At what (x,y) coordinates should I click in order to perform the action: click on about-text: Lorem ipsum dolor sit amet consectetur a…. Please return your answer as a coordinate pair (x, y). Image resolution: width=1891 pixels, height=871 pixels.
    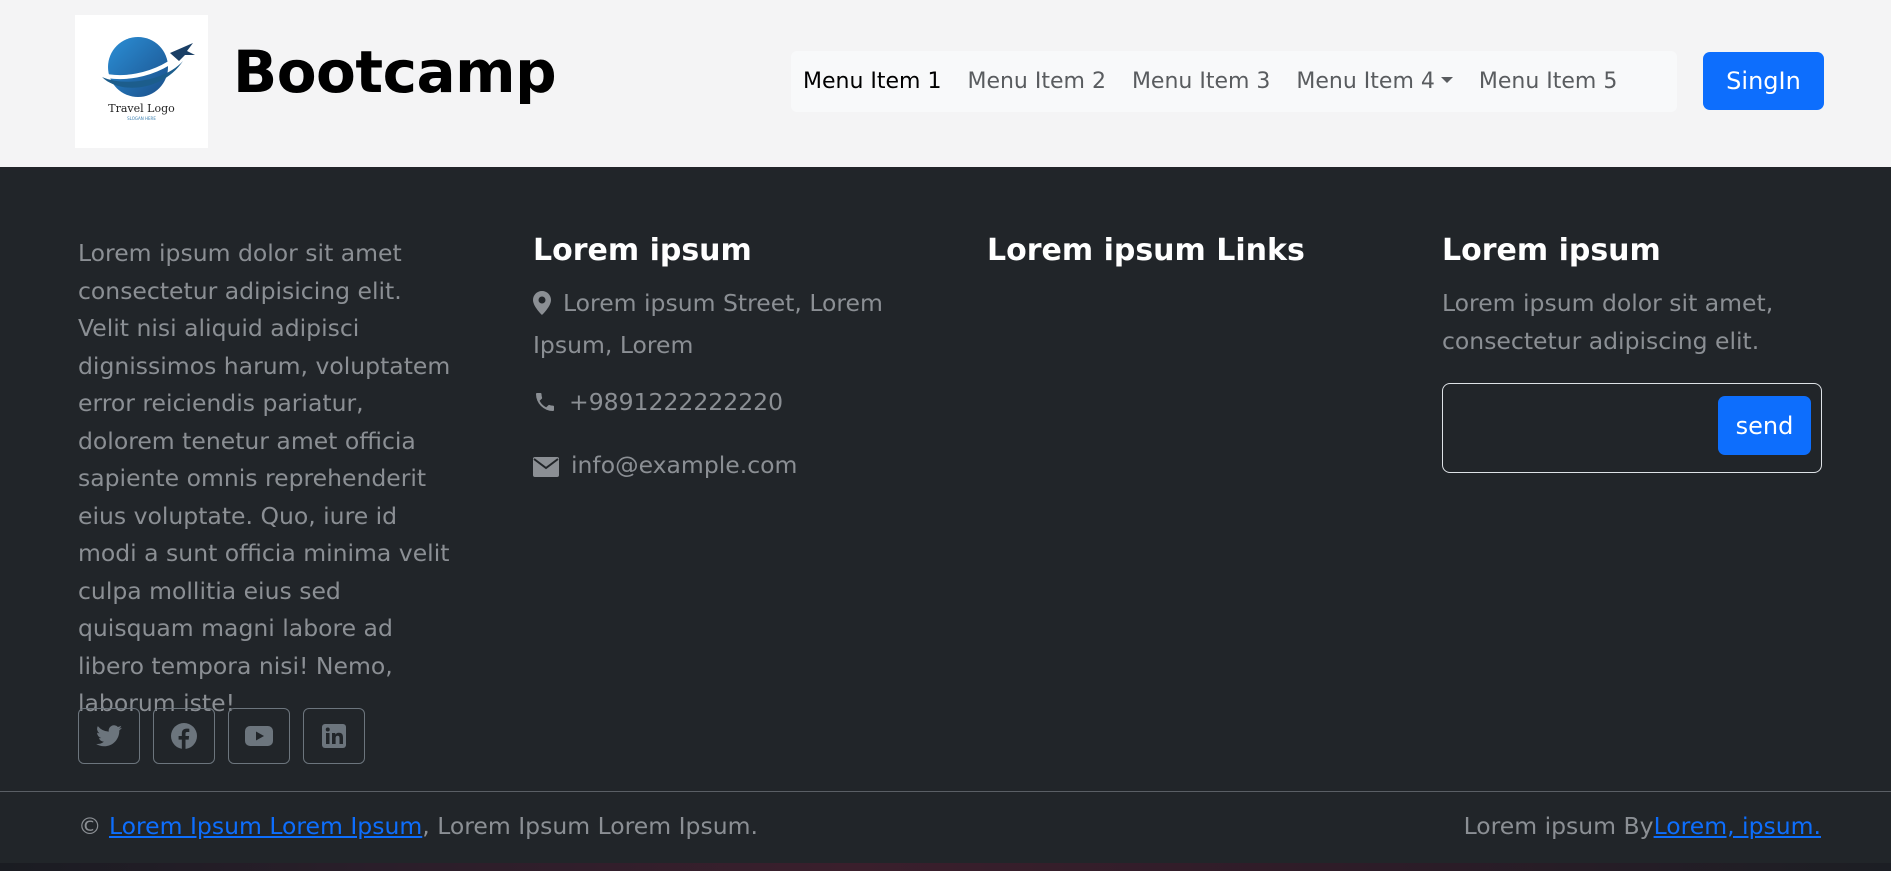
    Looking at the image, I should click on (264, 478).